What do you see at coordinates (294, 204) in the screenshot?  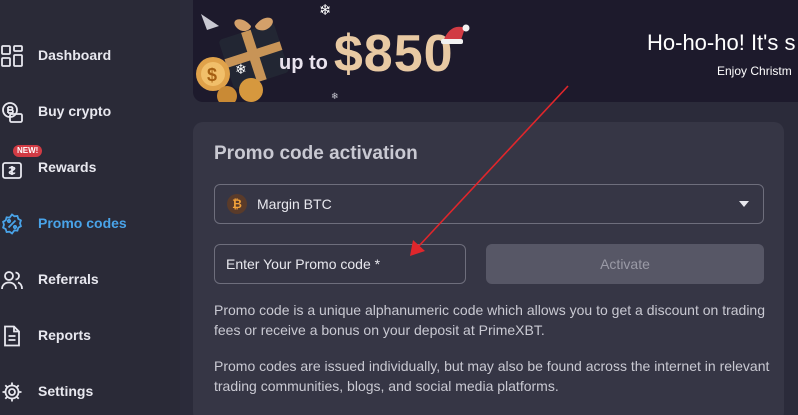 I see `account-select-value: Margin BTC` at bounding box center [294, 204].